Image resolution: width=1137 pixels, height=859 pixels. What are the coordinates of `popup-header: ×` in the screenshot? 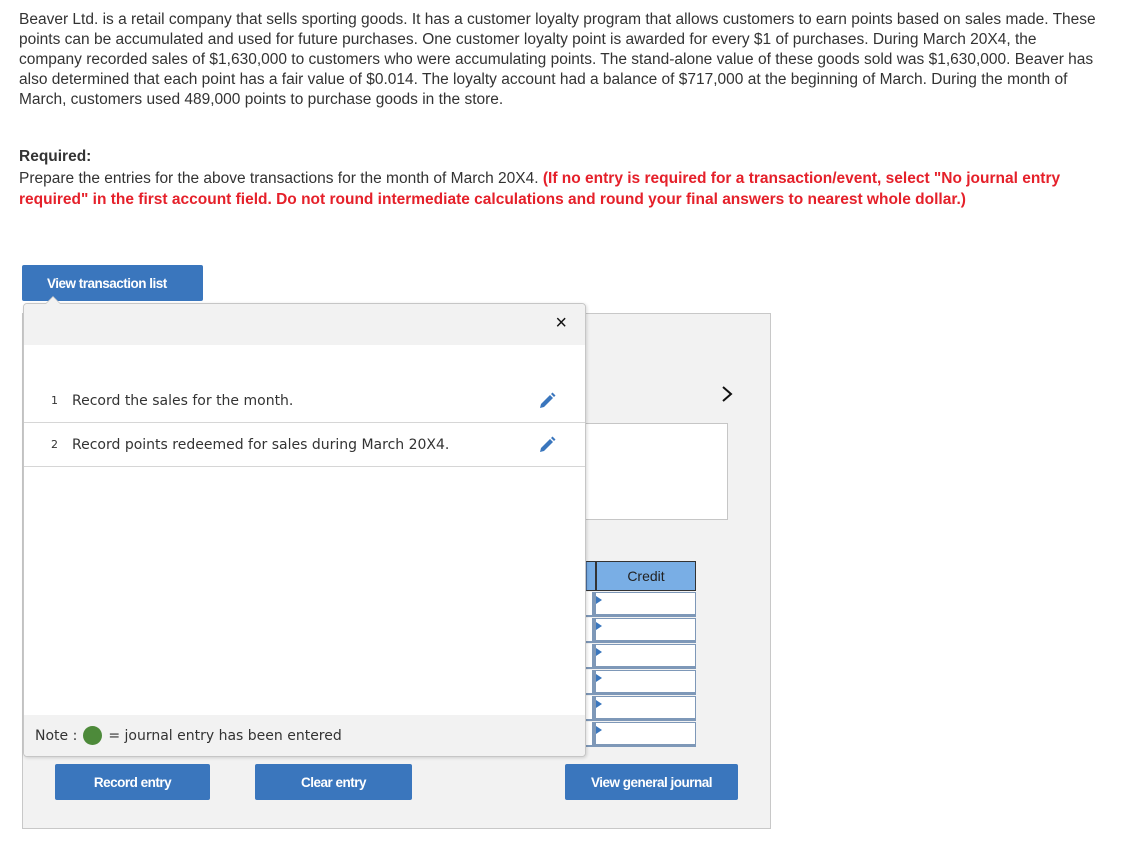 It's located at (304, 324).